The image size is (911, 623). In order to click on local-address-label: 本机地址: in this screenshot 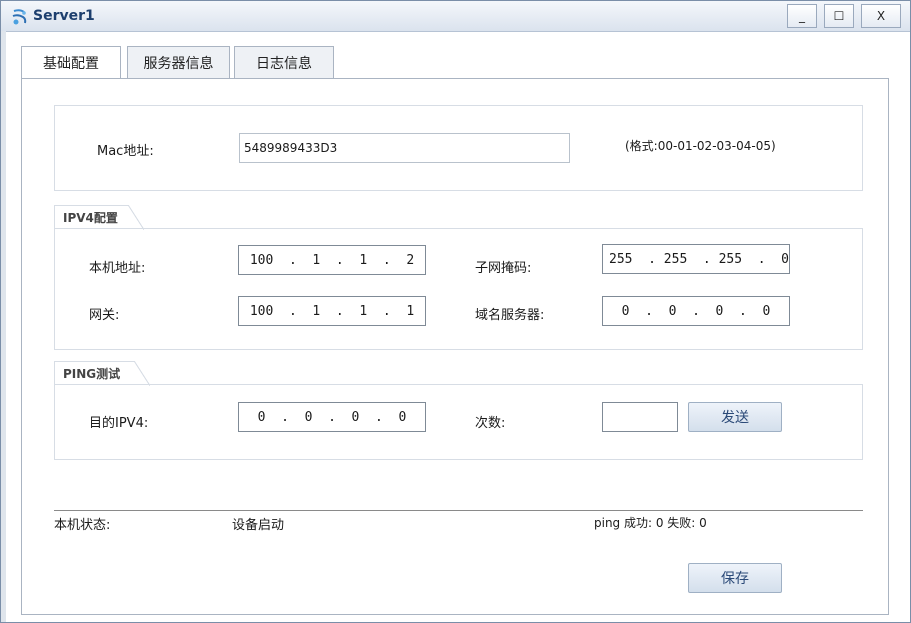, I will do `click(117, 268)`.